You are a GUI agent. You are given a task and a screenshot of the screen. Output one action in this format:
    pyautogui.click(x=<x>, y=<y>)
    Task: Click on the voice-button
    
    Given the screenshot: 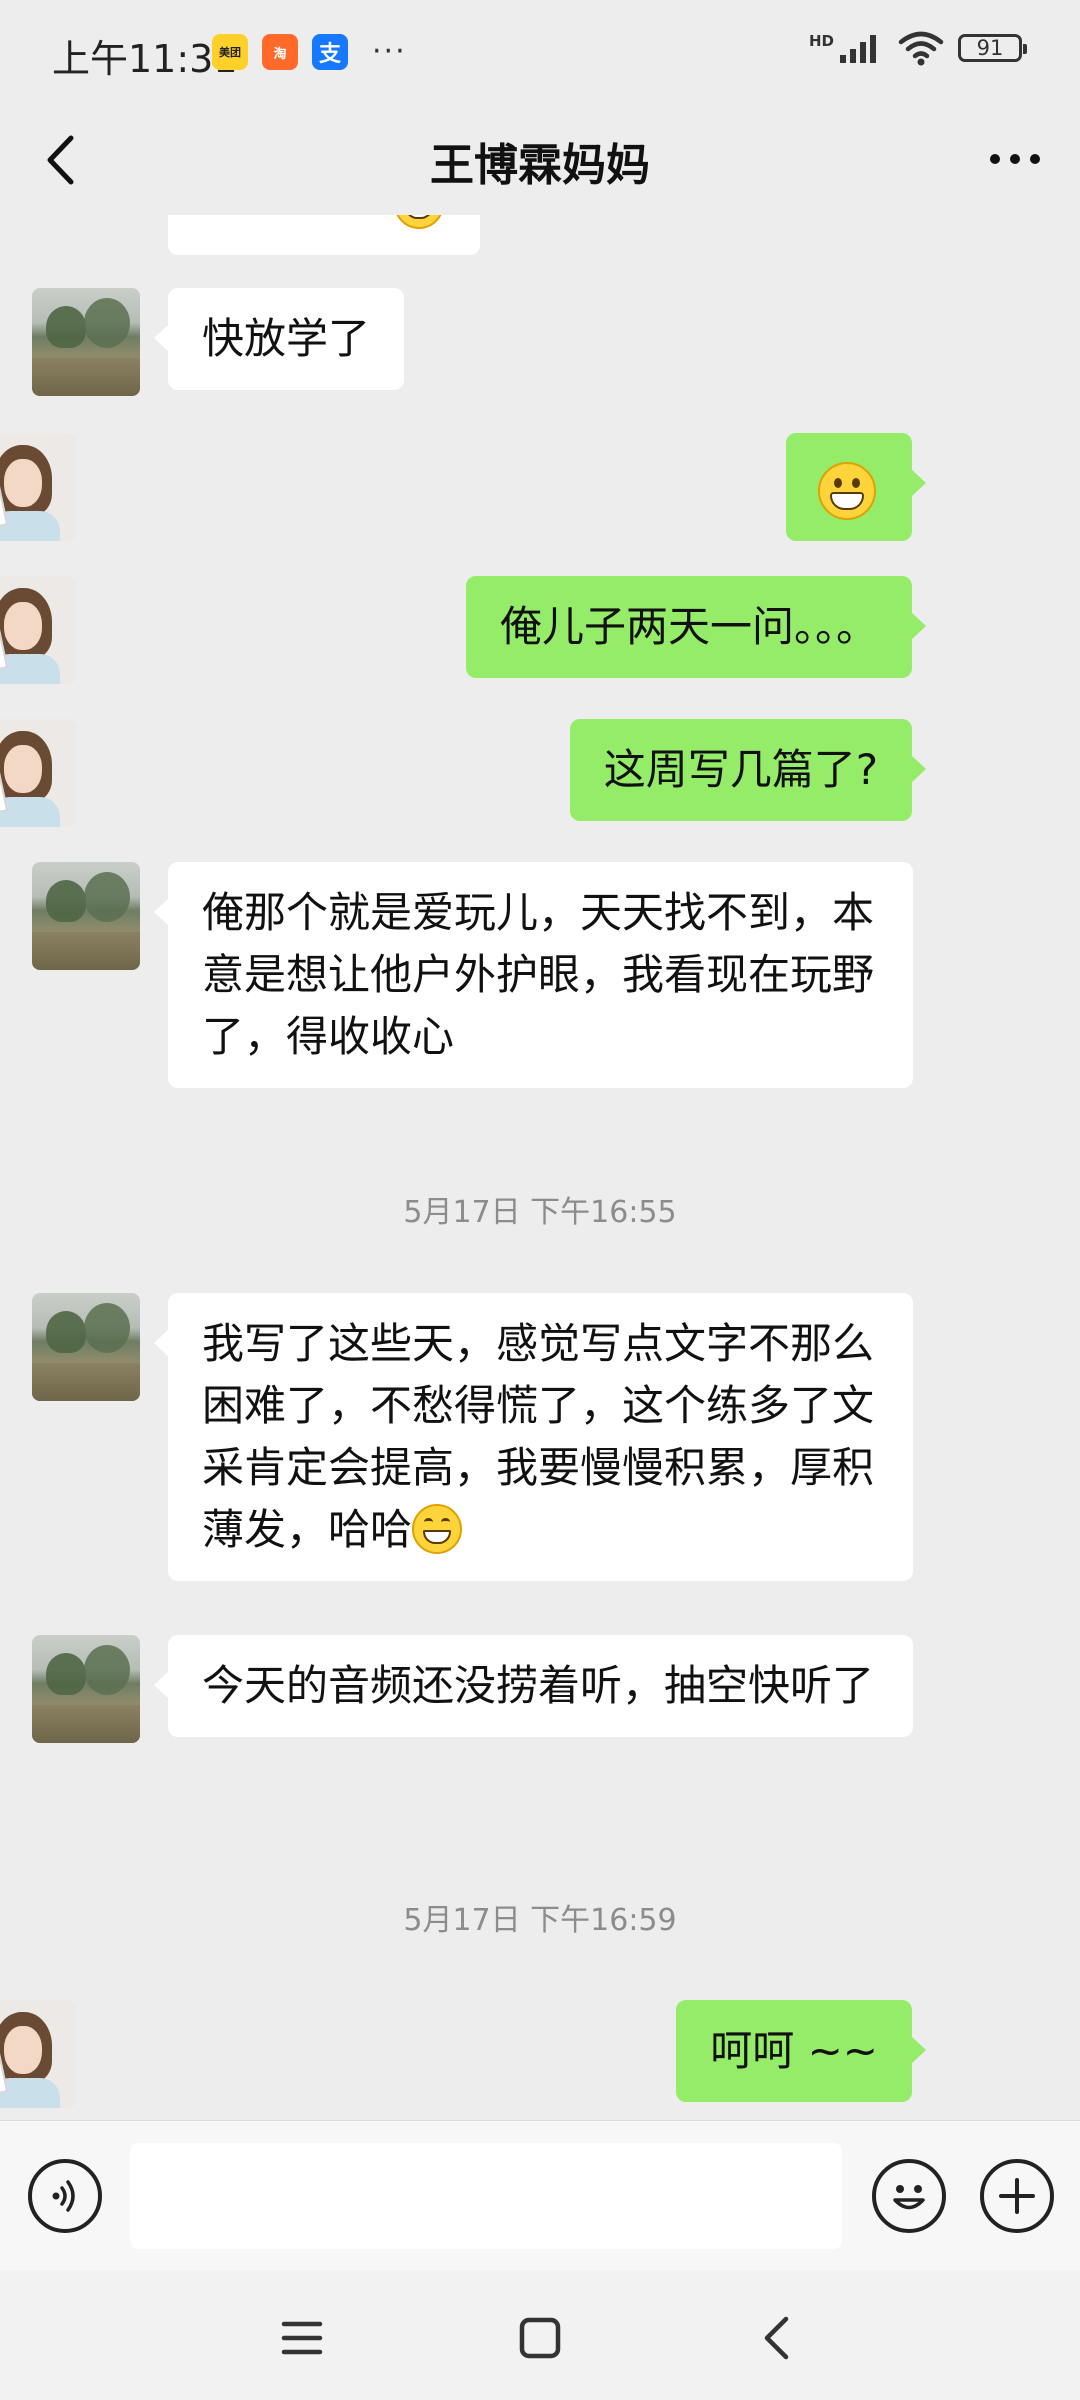 What is the action you would take?
    pyautogui.click(x=65, y=2196)
    